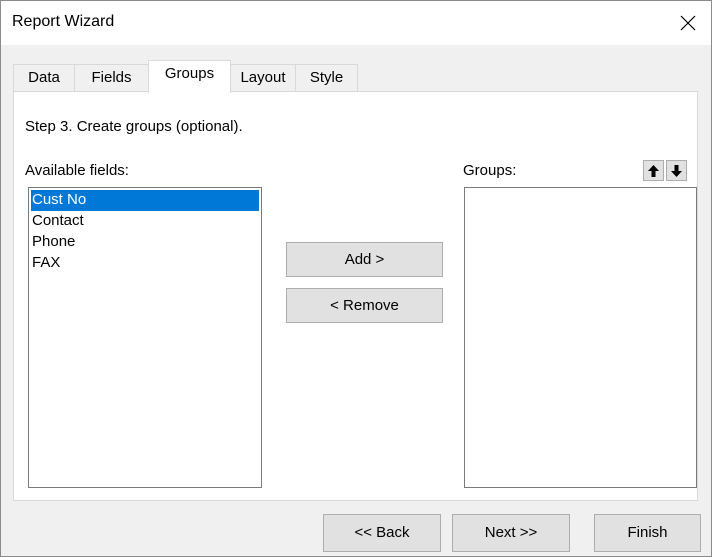 The width and height of the screenshot is (712, 557). I want to click on arrow-up-icon, so click(653, 170).